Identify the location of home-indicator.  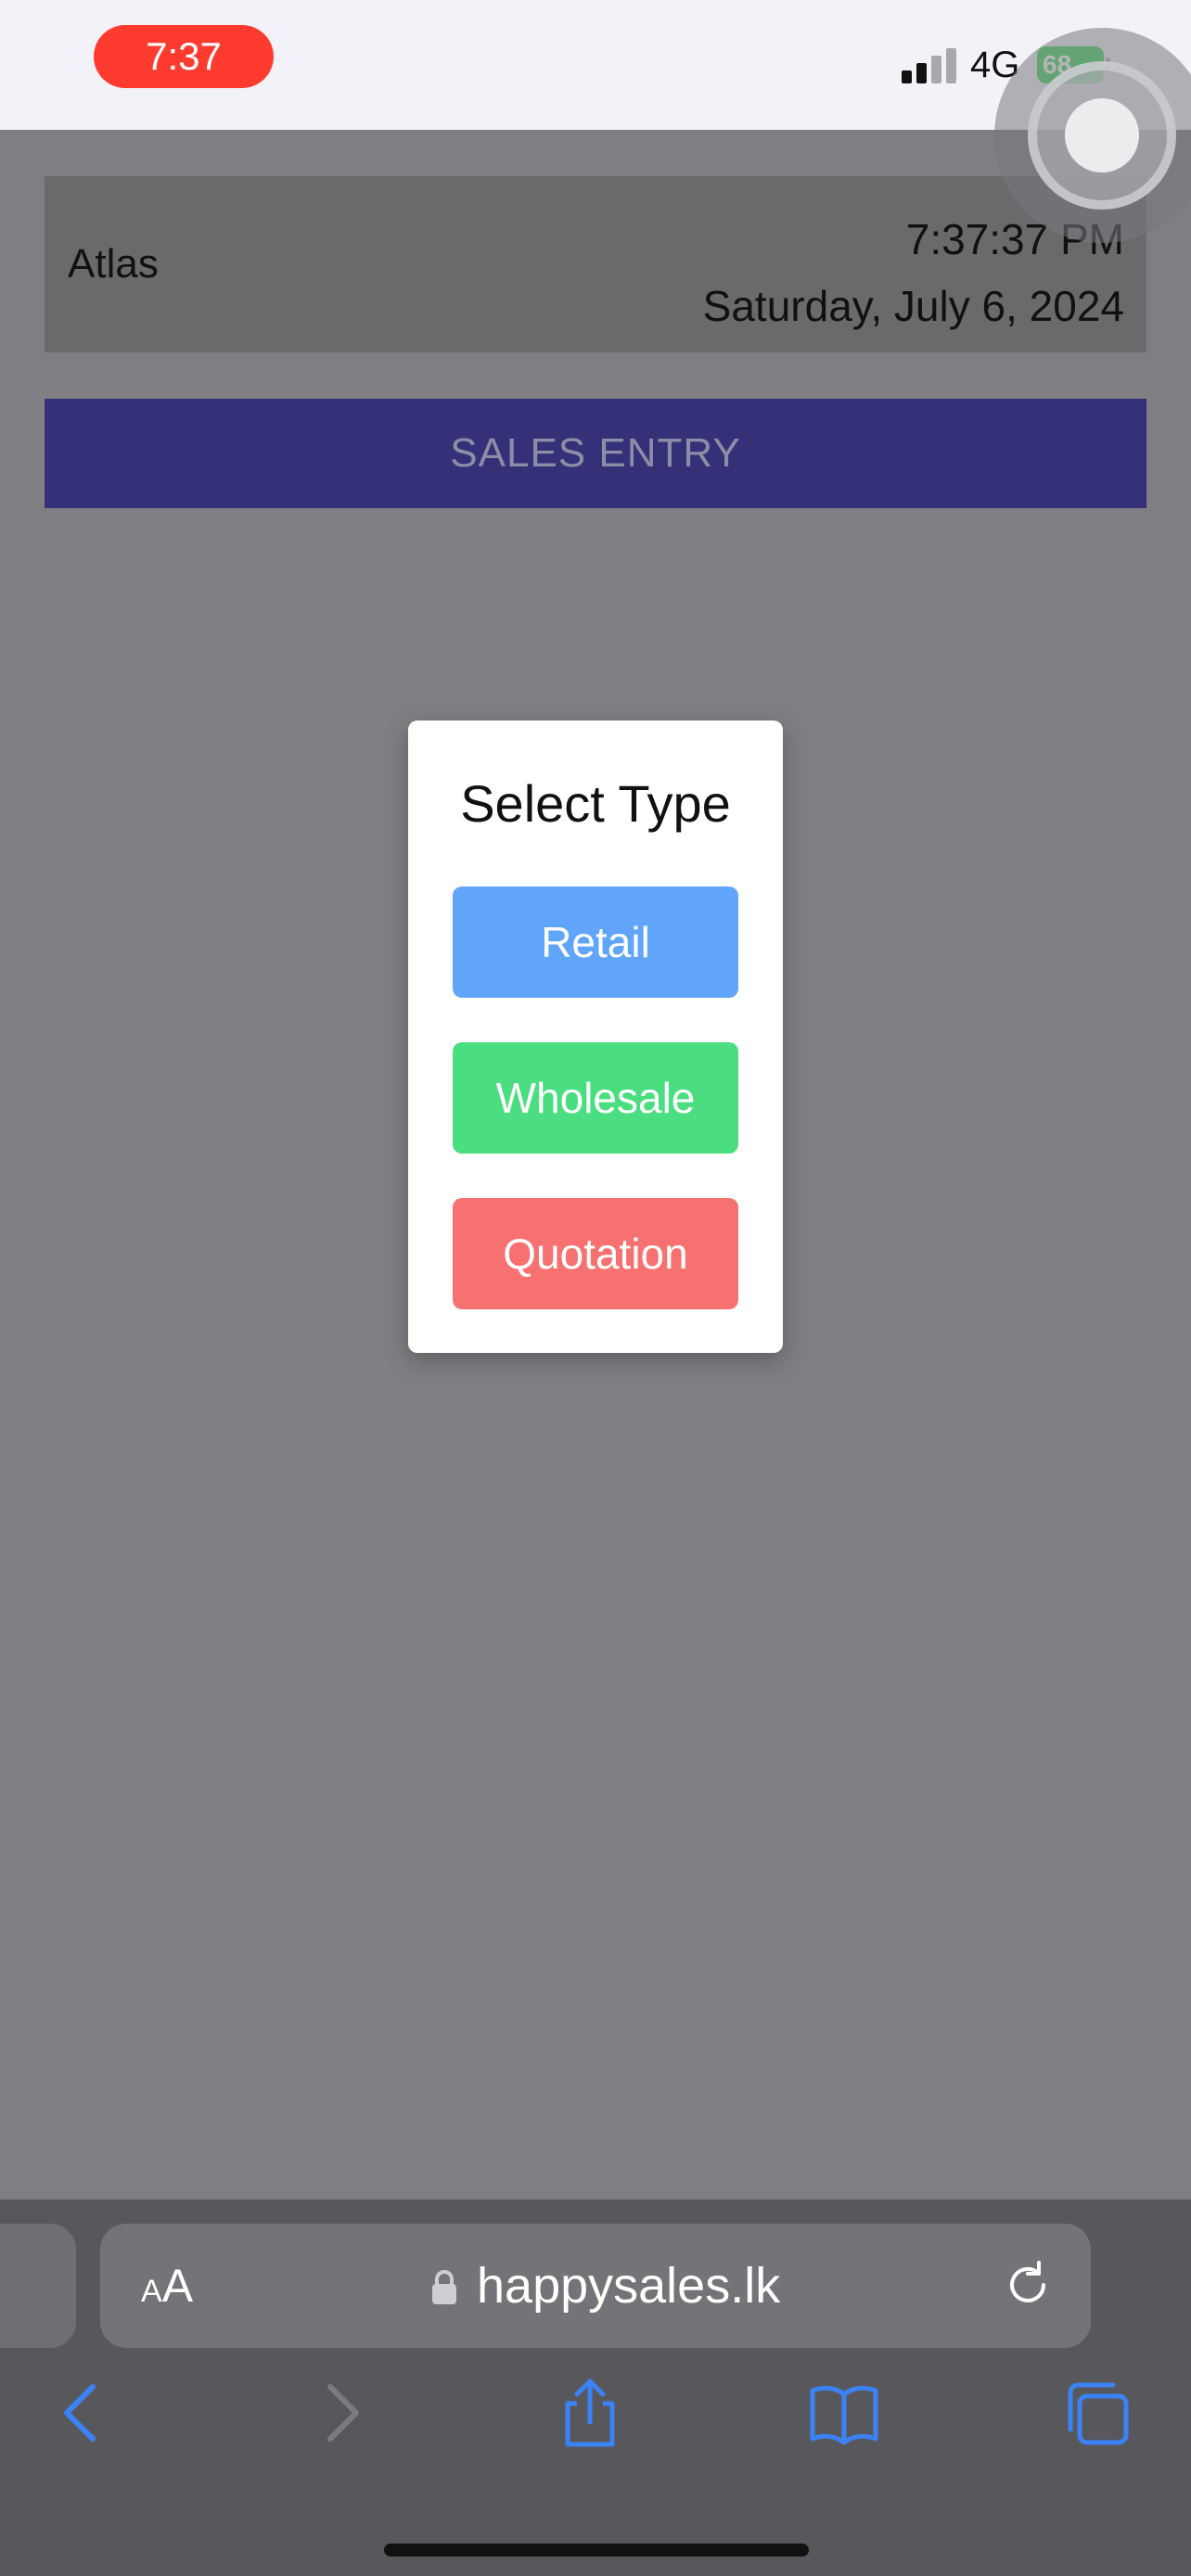
(597, 2551).